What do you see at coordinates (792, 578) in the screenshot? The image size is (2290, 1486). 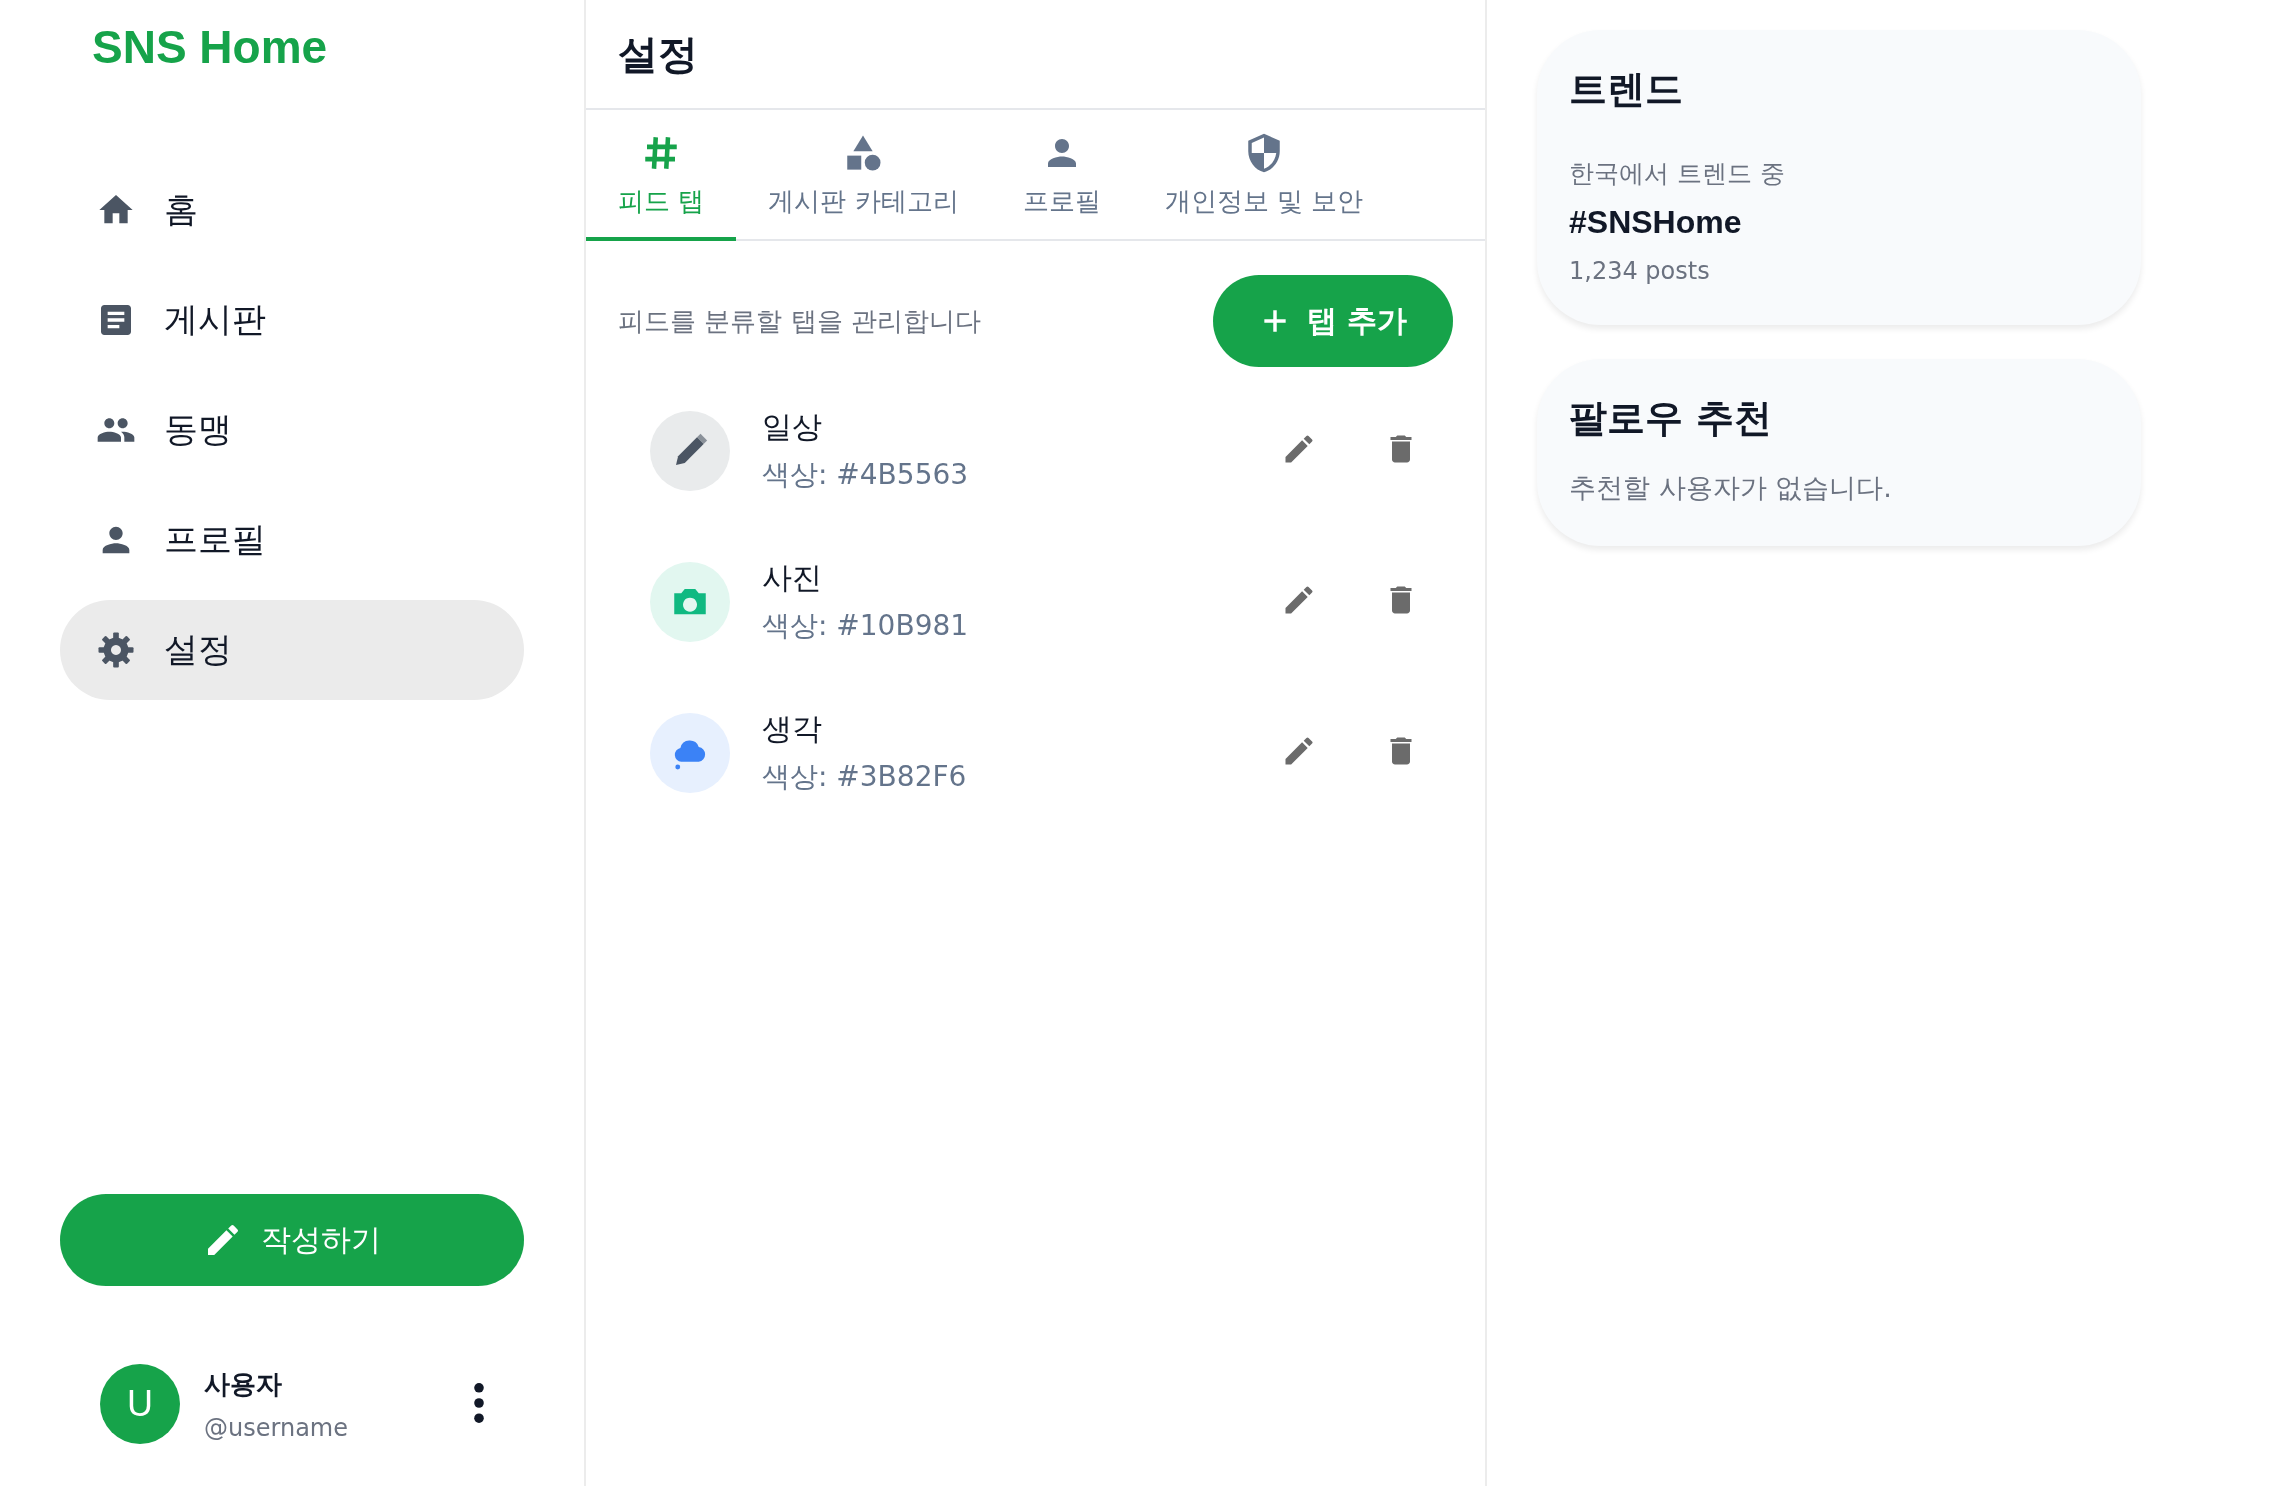 I see `feed-tab-name: 사진` at bounding box center [792, 578].